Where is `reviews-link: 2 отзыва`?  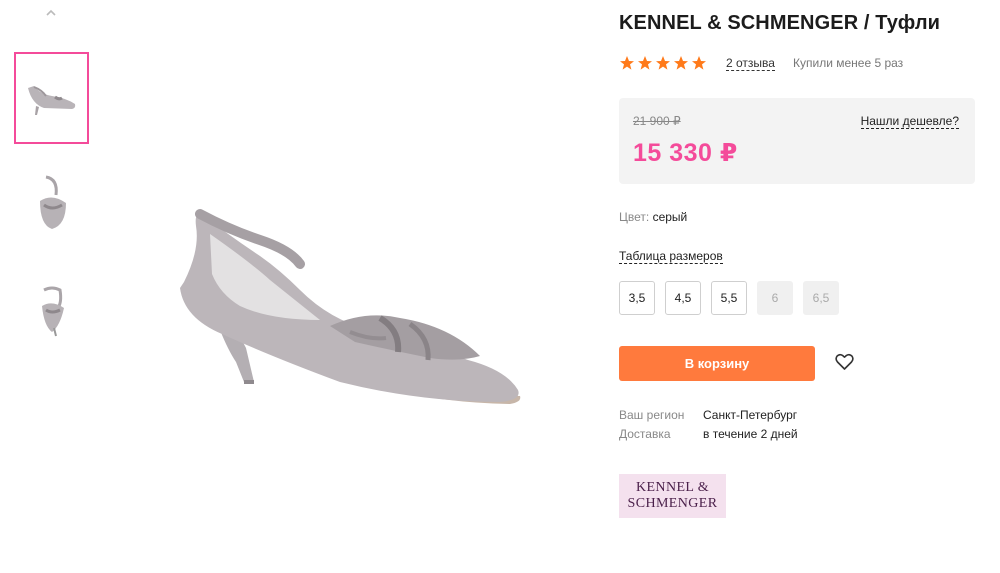
reviews-link: 2 отзыва is located at coordinates (750, 63).